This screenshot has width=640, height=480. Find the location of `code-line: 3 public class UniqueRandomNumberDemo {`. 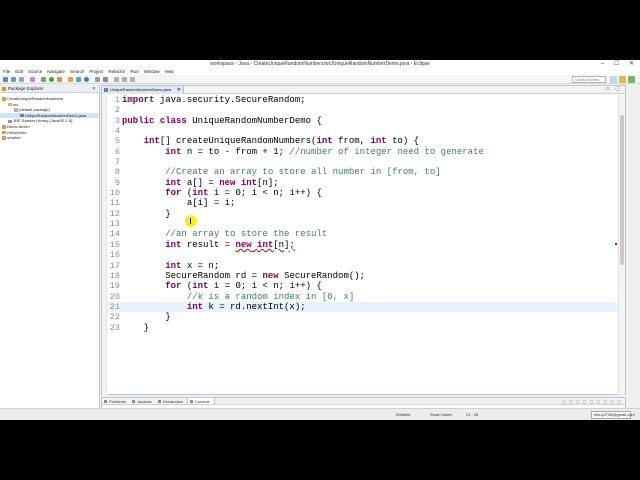

code-line: 3 public class UniqueRandomNumberDemo { is located at coordinates (364, 121).